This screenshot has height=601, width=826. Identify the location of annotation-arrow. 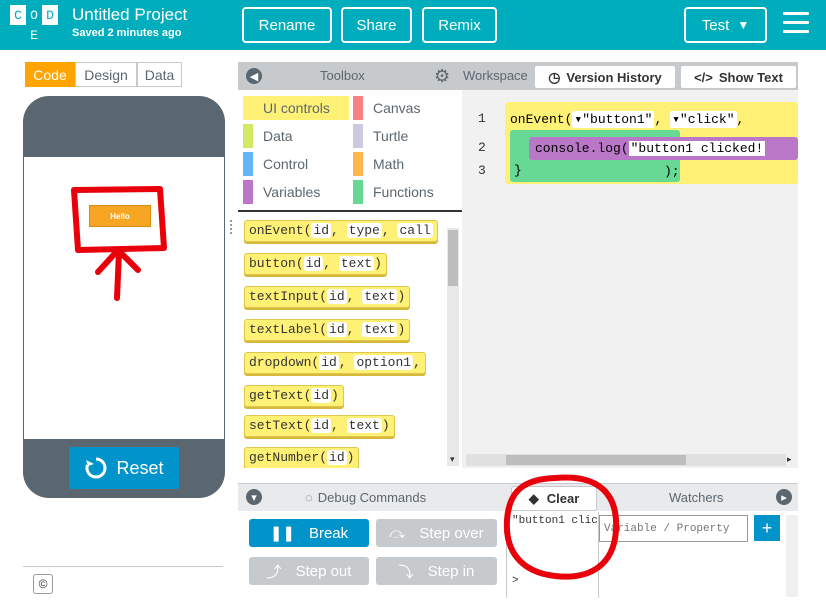
(118, 275).